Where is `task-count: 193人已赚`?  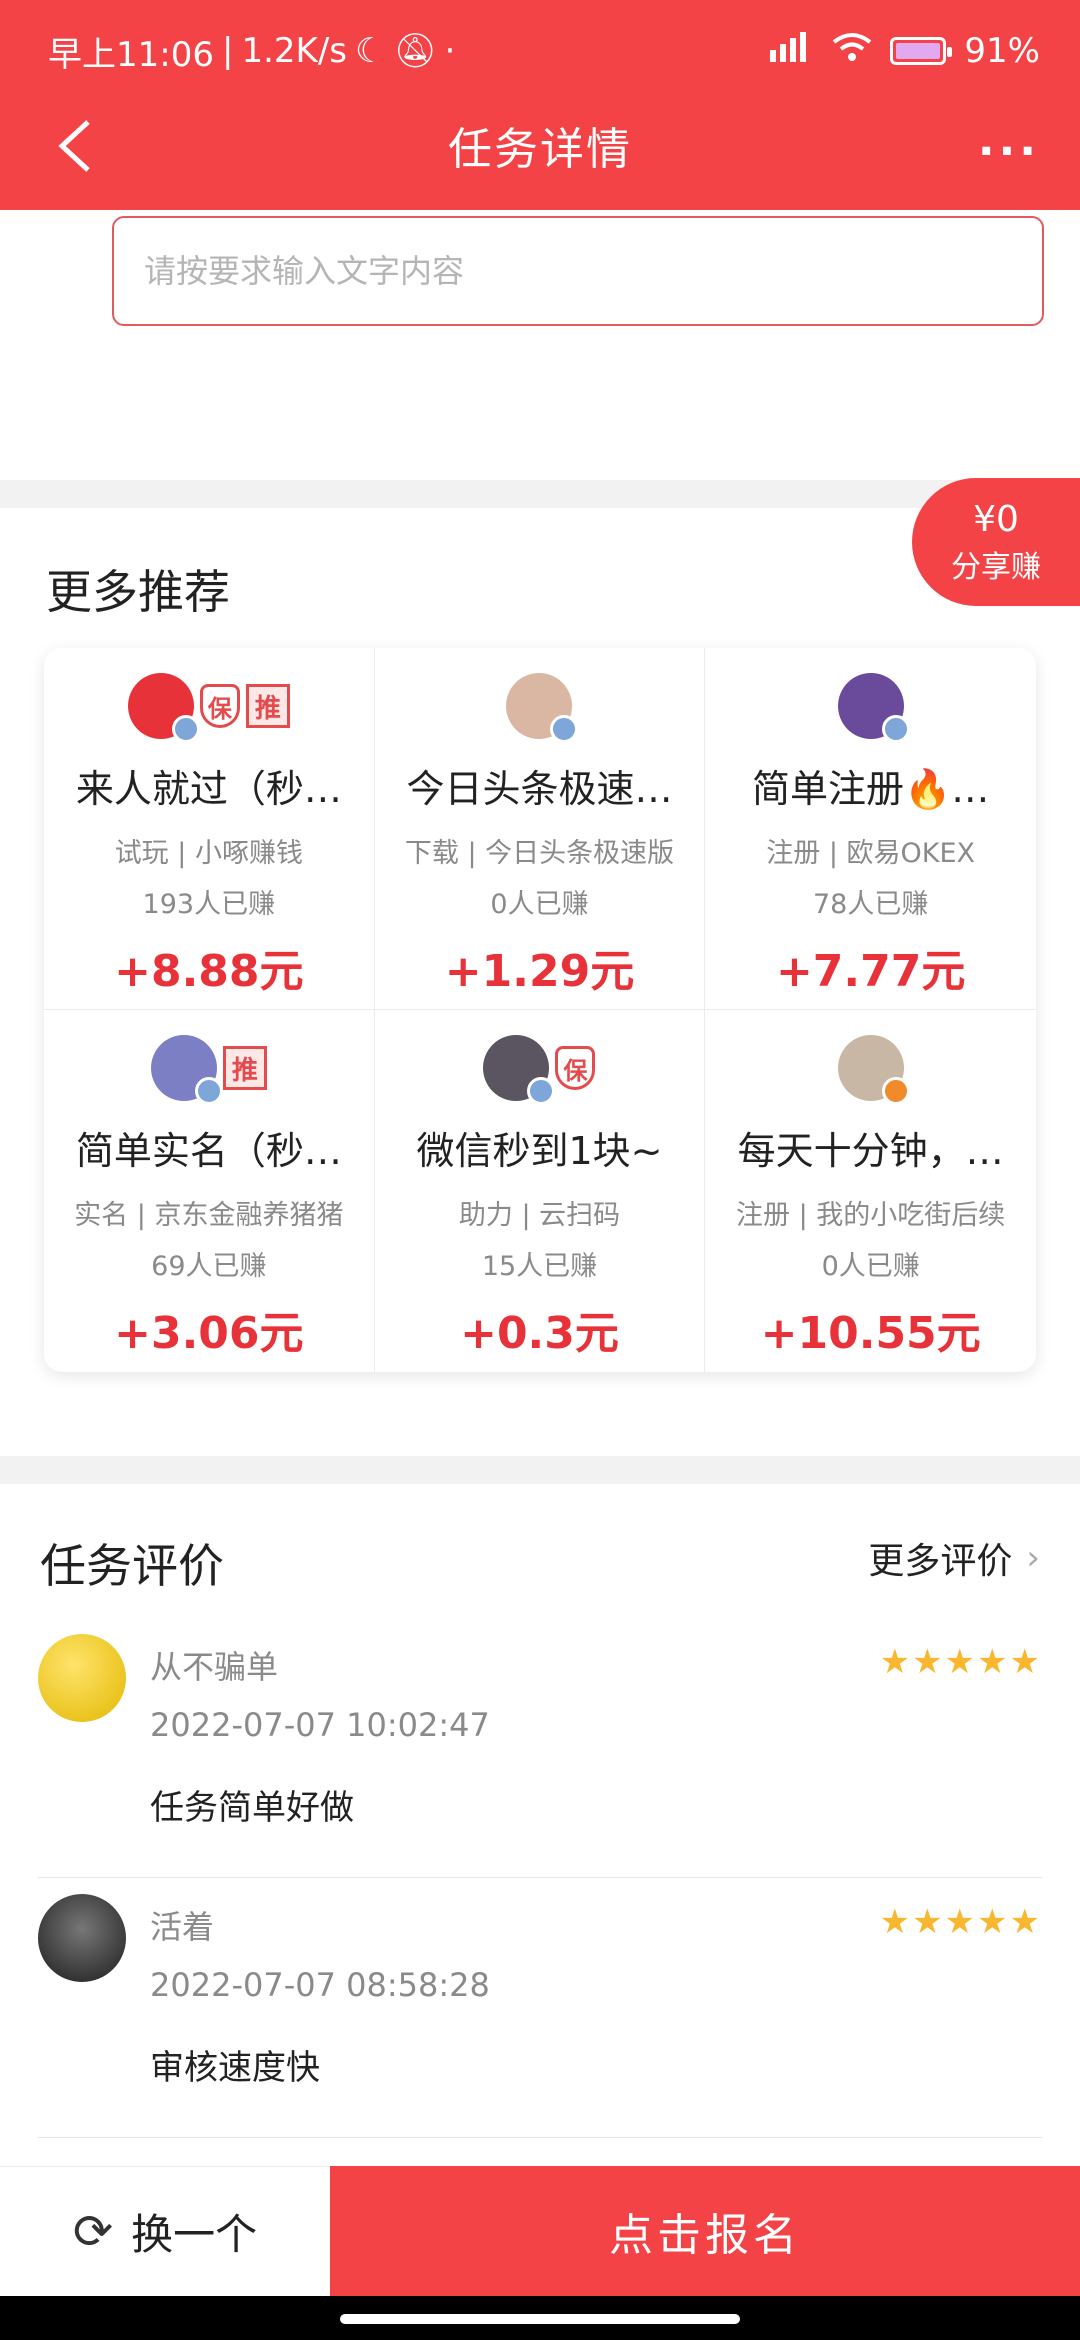
task-count: 193人已赚 is located at coordinates (209, 904).